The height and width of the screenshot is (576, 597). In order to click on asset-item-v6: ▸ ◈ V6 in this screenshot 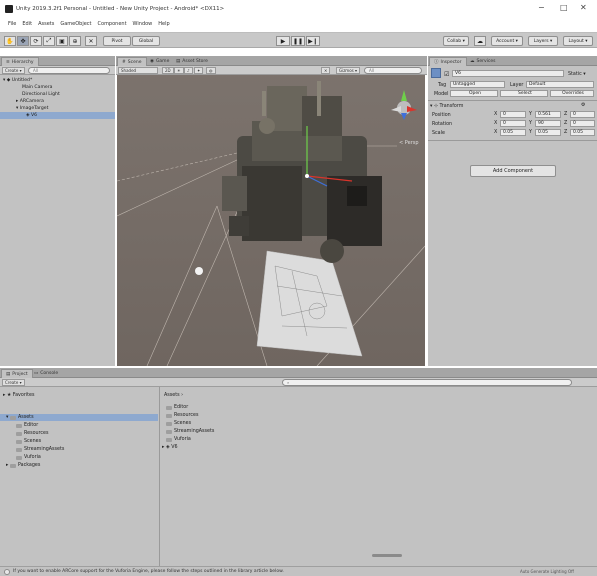, I will do `click(170, 447)`.